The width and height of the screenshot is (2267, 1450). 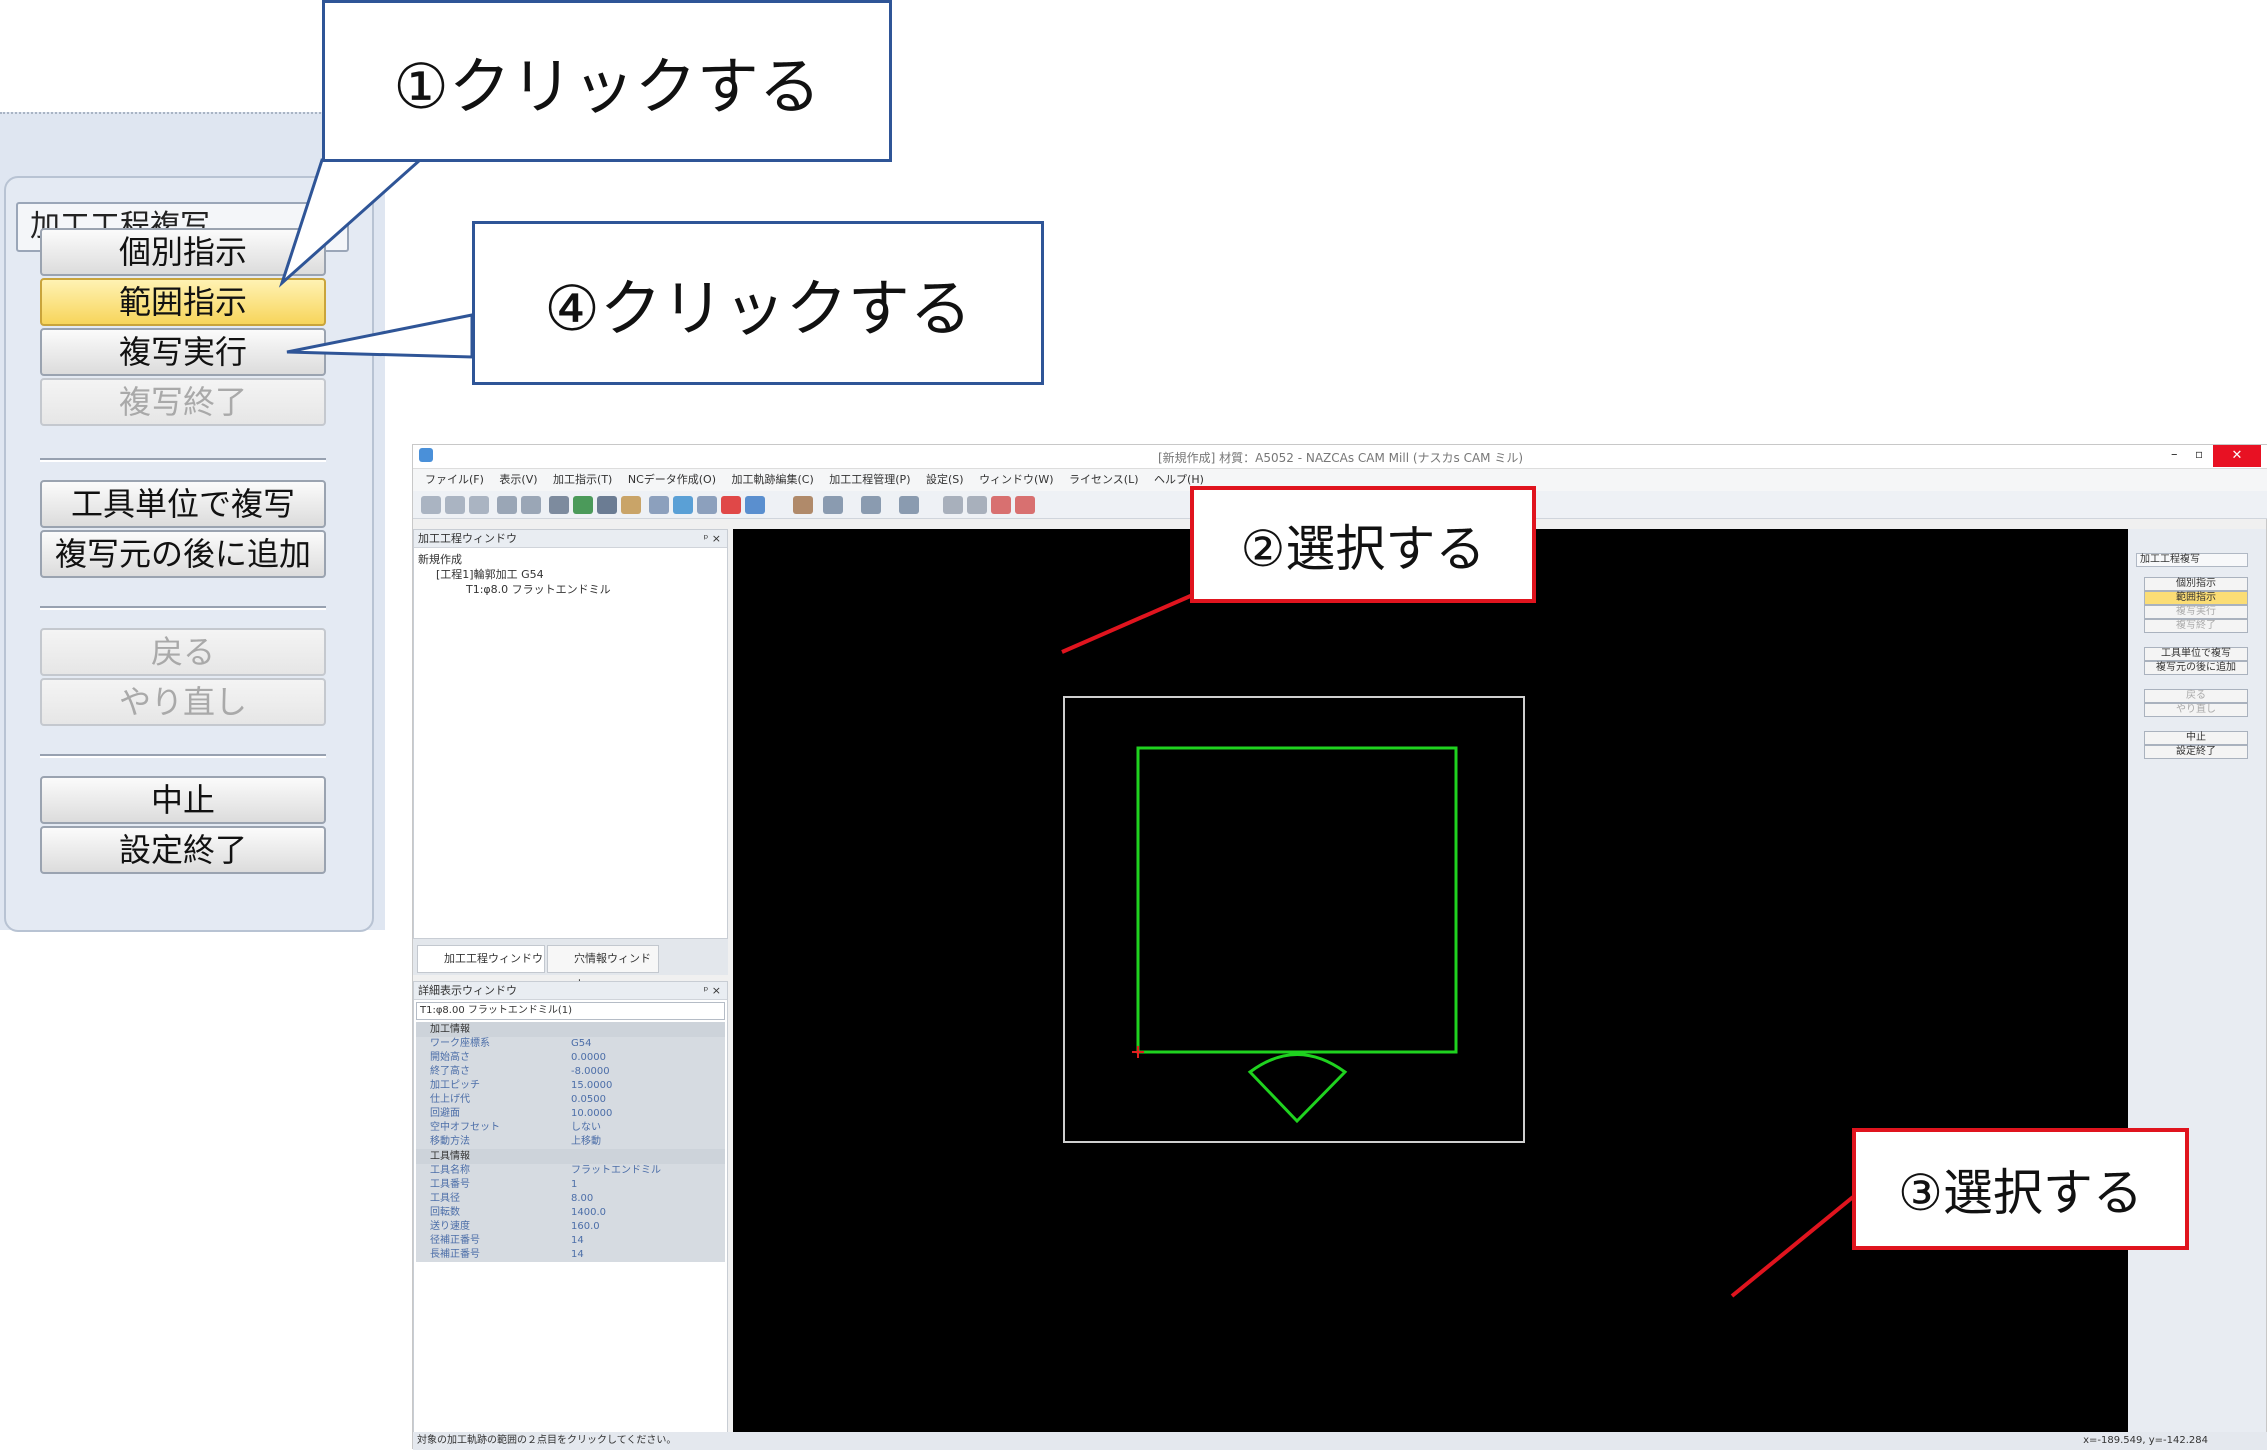 What do you see at coordinates (1128, 623) in the screenshot?
I see `callout2-pointer` at bounding box center [1128, 623].